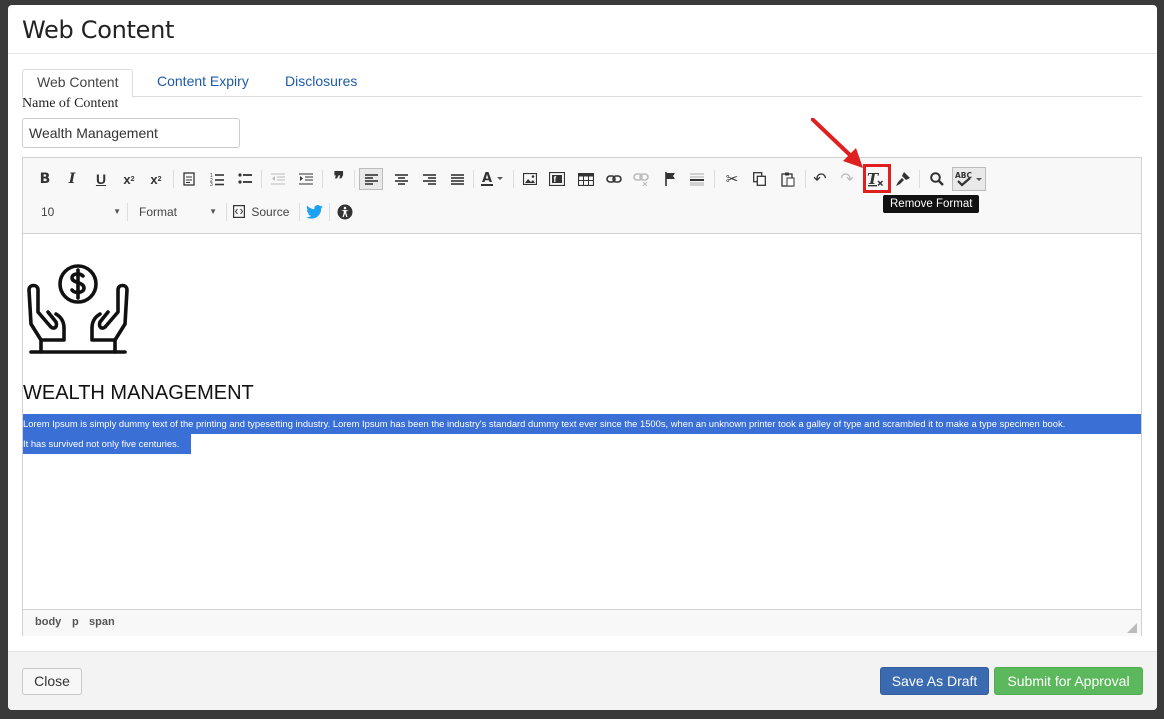 This screenshot has height=719, width=1164. What do you see at coordinates (837, 143) in the screenshot?
I see `red-arrow-annotation` at bounding box center [837, 143].